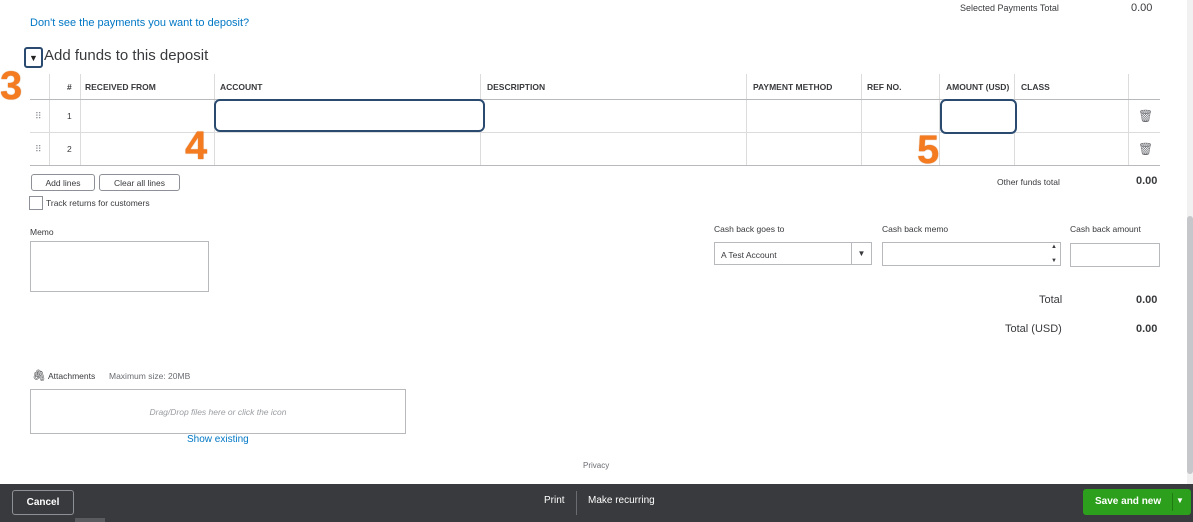  Describe the element at coordinates (621, 500) in the screenshot. I see `make-recurring-button: Make recurring` at that location.